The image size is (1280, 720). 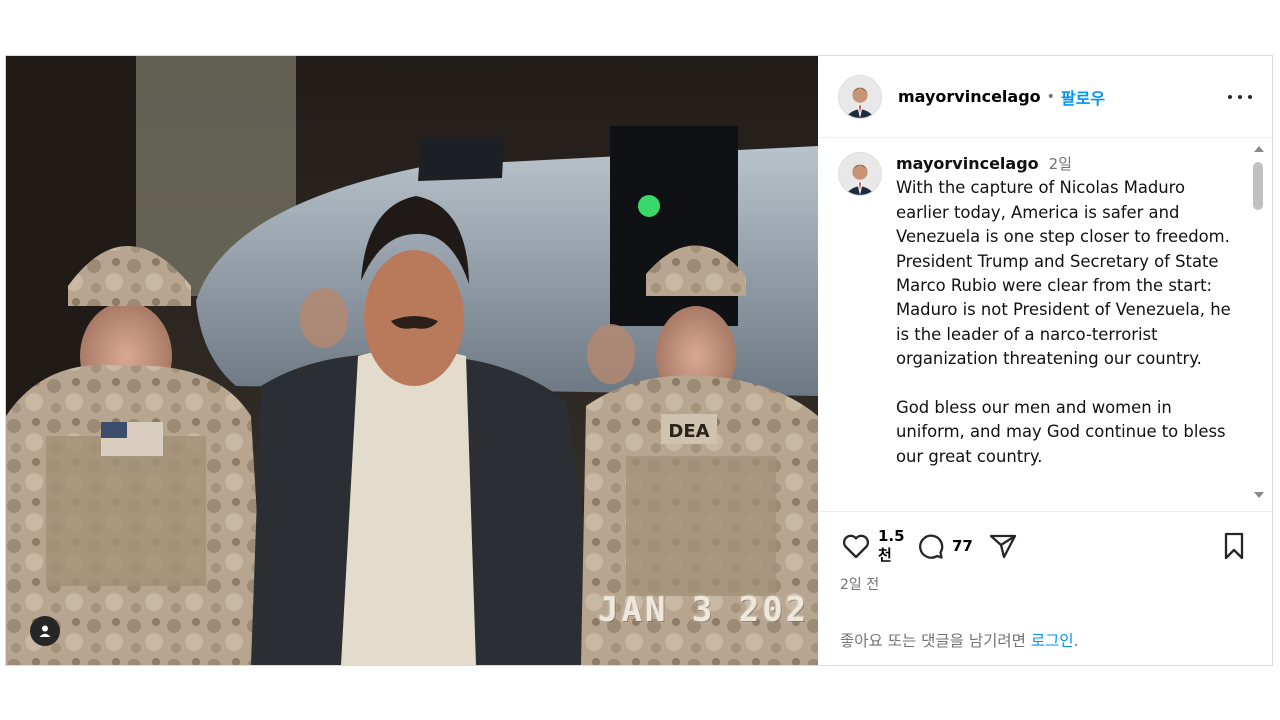 I want to click on comment-button: 77, so click(x=943, y=546).